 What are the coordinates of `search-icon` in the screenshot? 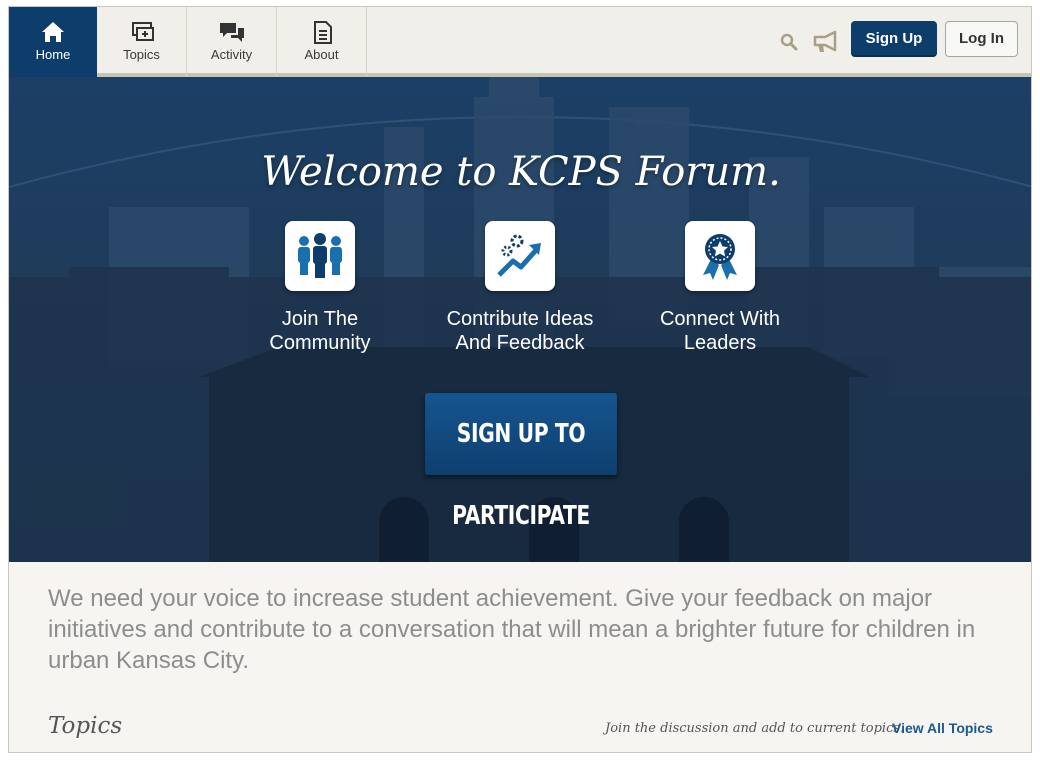 It's located at (789, 42).